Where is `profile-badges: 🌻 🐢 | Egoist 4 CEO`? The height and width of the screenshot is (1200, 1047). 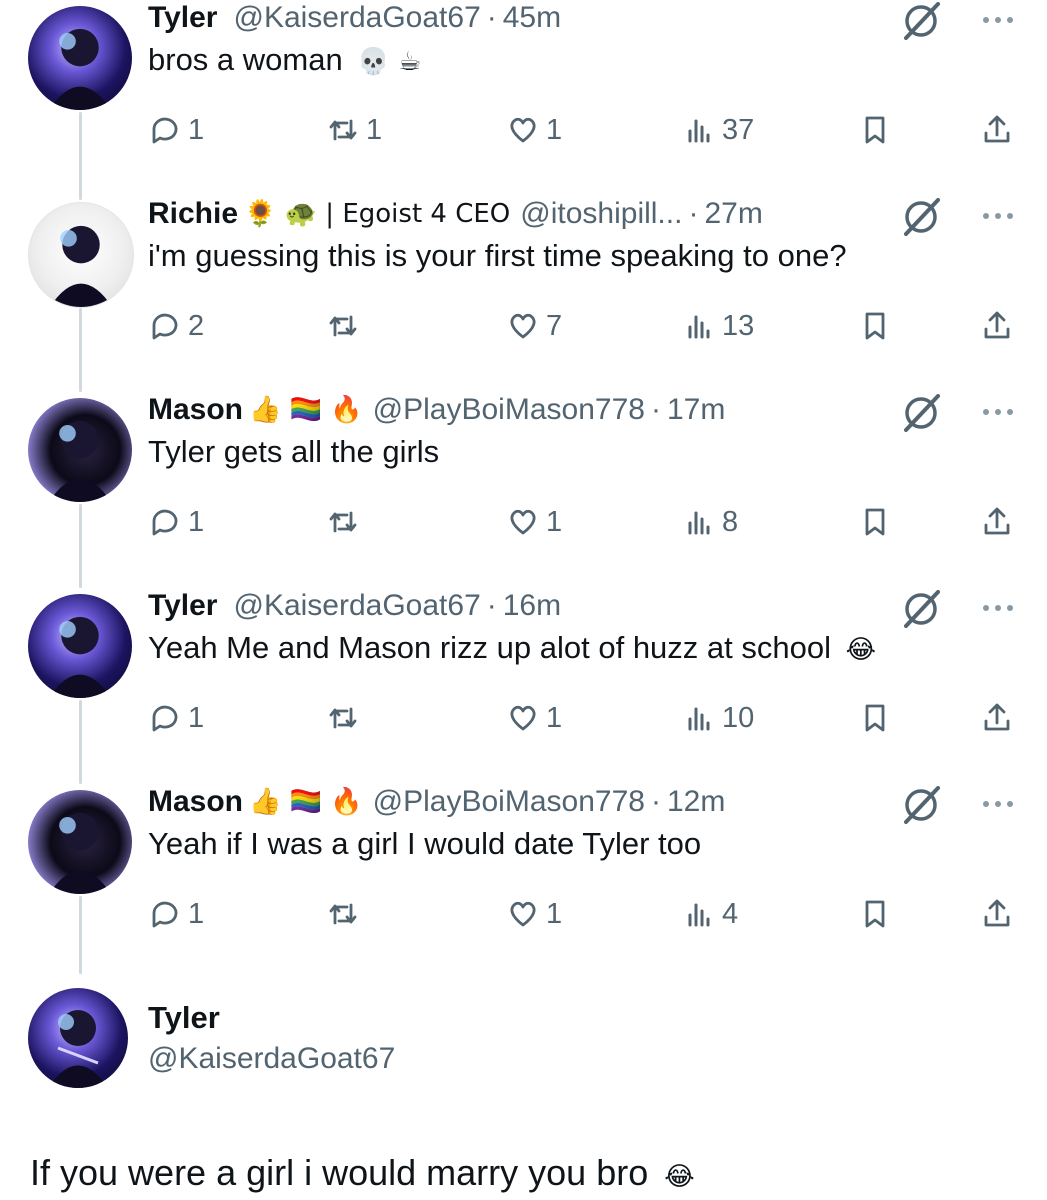 profile-badges: 🌻 🐢 | Egoist 4 CEO is located at coordinates (377, 214).